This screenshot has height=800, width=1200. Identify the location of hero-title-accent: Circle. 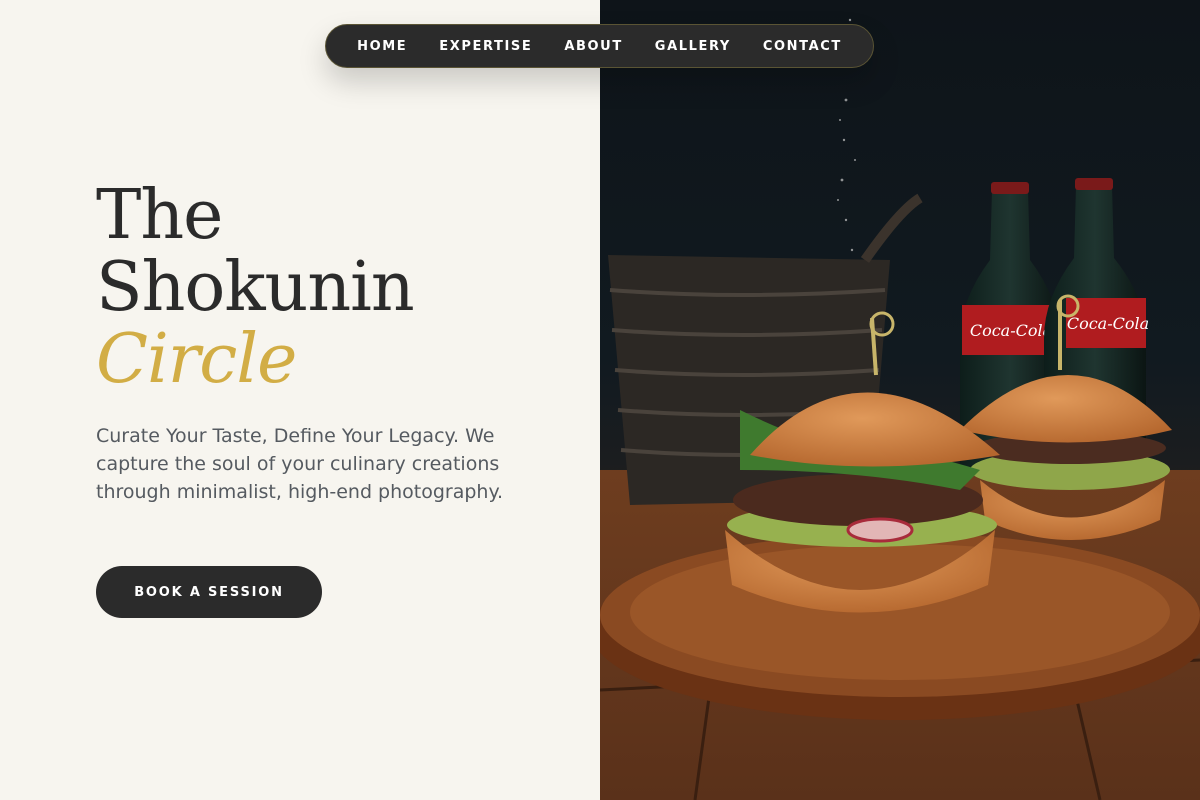
(196, 359).